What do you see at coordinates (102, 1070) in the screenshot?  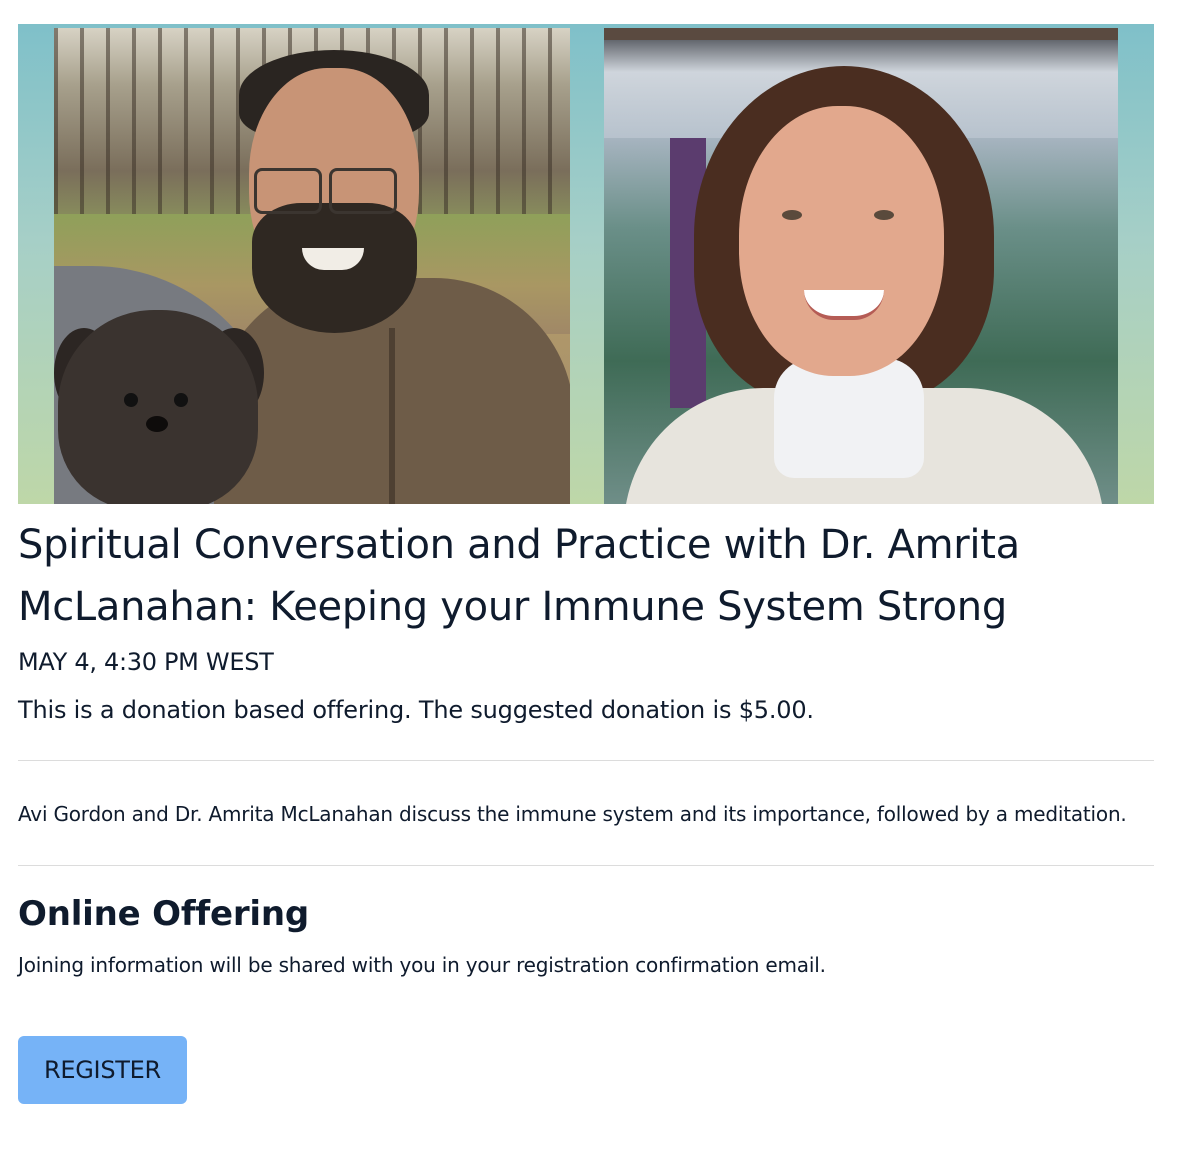 I see `register-button: REGISTER` at bounding box center [102, 1070].